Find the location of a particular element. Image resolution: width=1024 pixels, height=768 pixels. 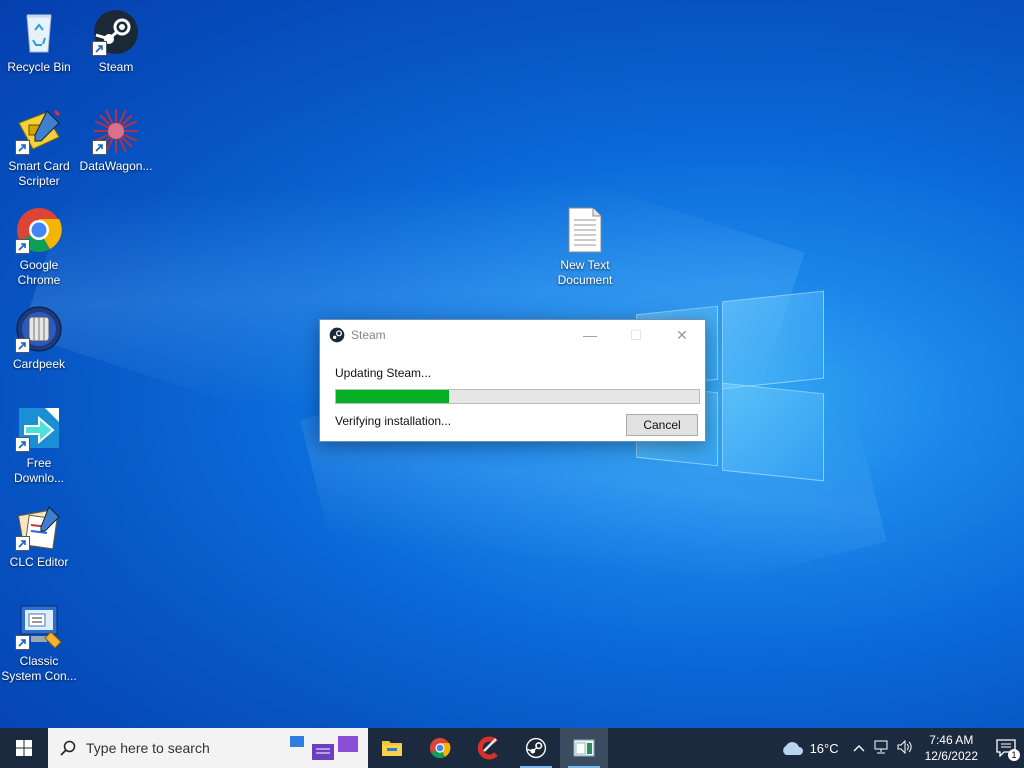

taskbar-clock: 7:46 AM 12/6/2022 is located at coordinates (951, 748).